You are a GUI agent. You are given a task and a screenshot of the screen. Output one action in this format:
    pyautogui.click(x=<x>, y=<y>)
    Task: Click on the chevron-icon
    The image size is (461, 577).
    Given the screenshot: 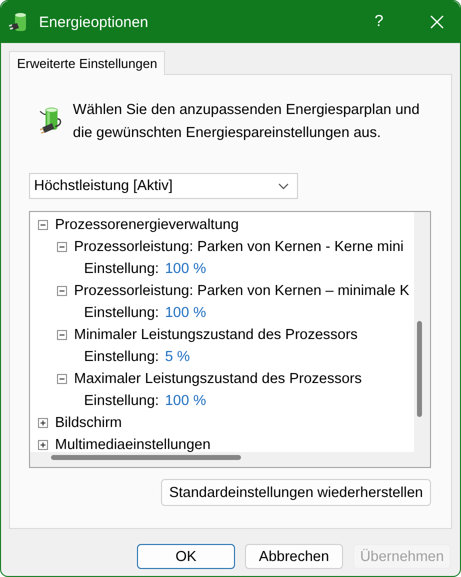 What is the action you would take?
    pyautogui.click(x=283, y=186)
    